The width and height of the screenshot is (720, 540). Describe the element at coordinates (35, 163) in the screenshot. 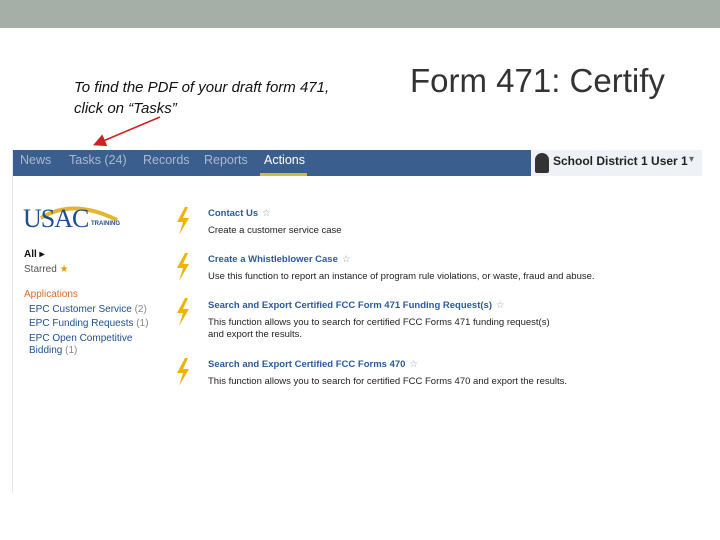

I see `nav-news: News` at that location.